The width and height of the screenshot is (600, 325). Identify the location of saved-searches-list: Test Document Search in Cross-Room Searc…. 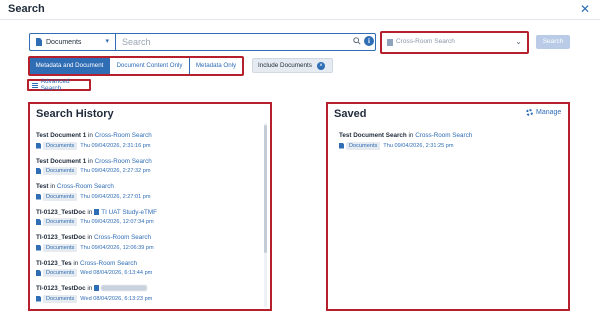
(450, 144).